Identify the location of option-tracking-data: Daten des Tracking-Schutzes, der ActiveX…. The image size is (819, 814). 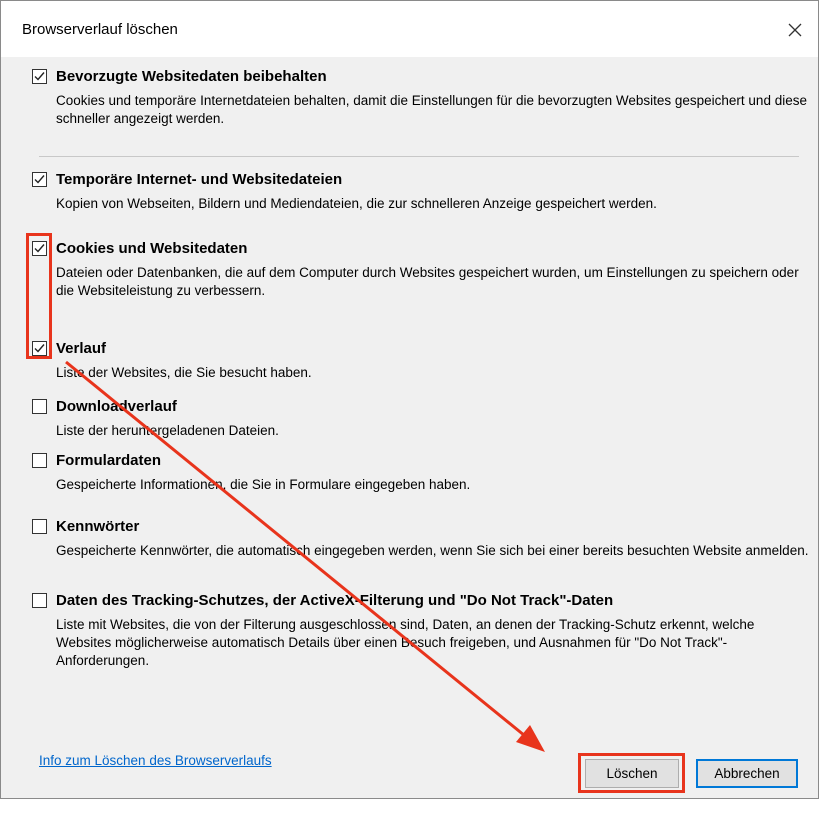
(422, 631).